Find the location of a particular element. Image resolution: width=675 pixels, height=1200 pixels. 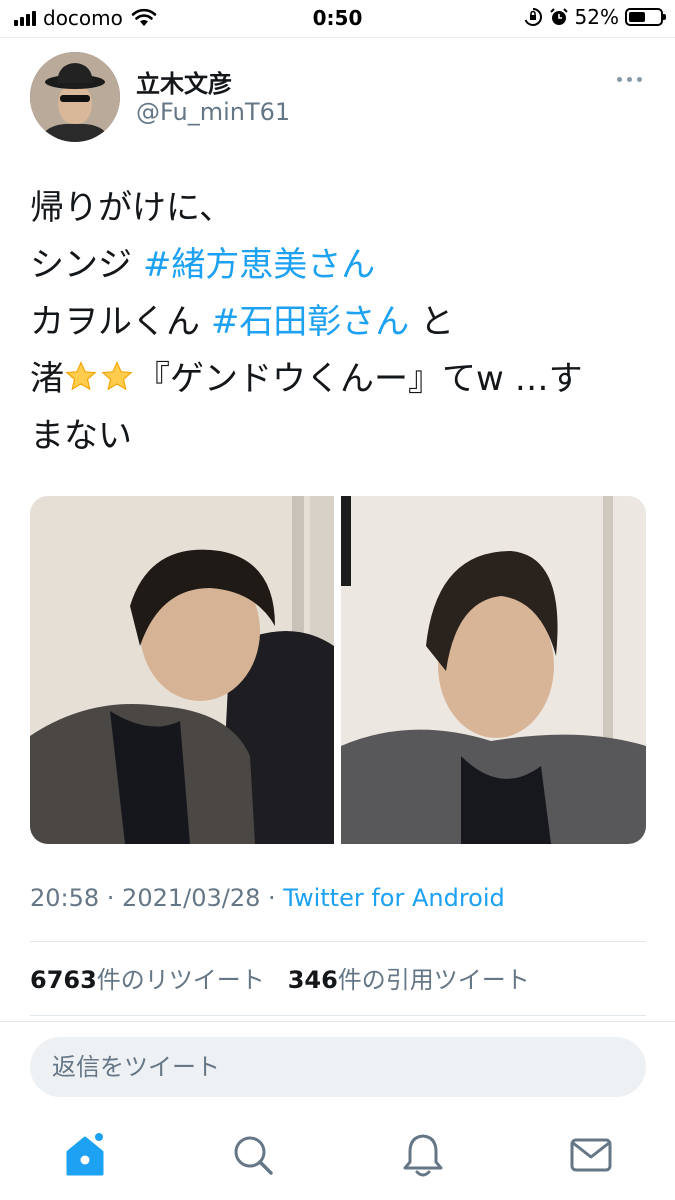

tweet-text-segment: シンジ is located at coordinates (86, 265).